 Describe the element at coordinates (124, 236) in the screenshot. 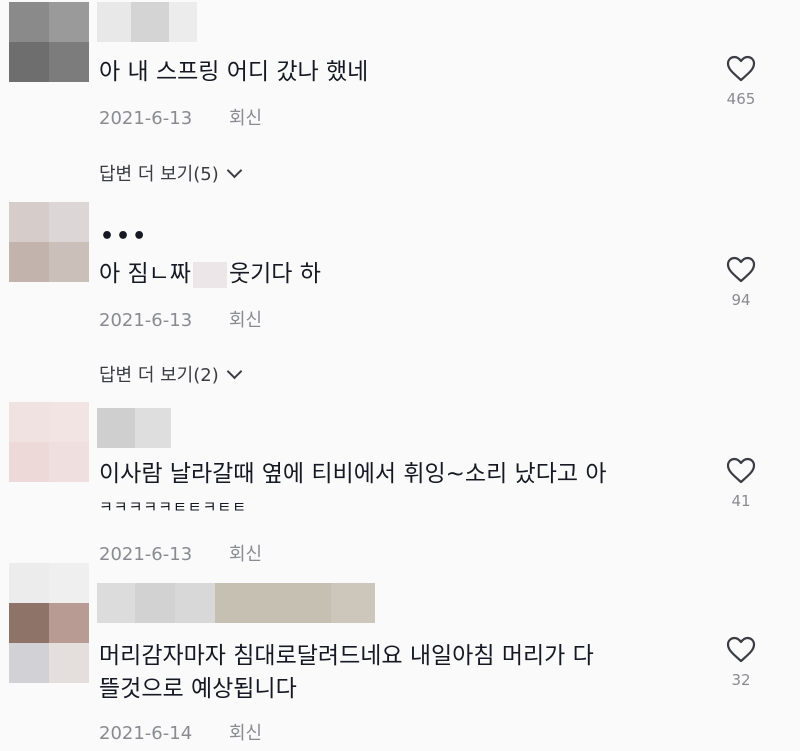

I see `username: •••` at that location.